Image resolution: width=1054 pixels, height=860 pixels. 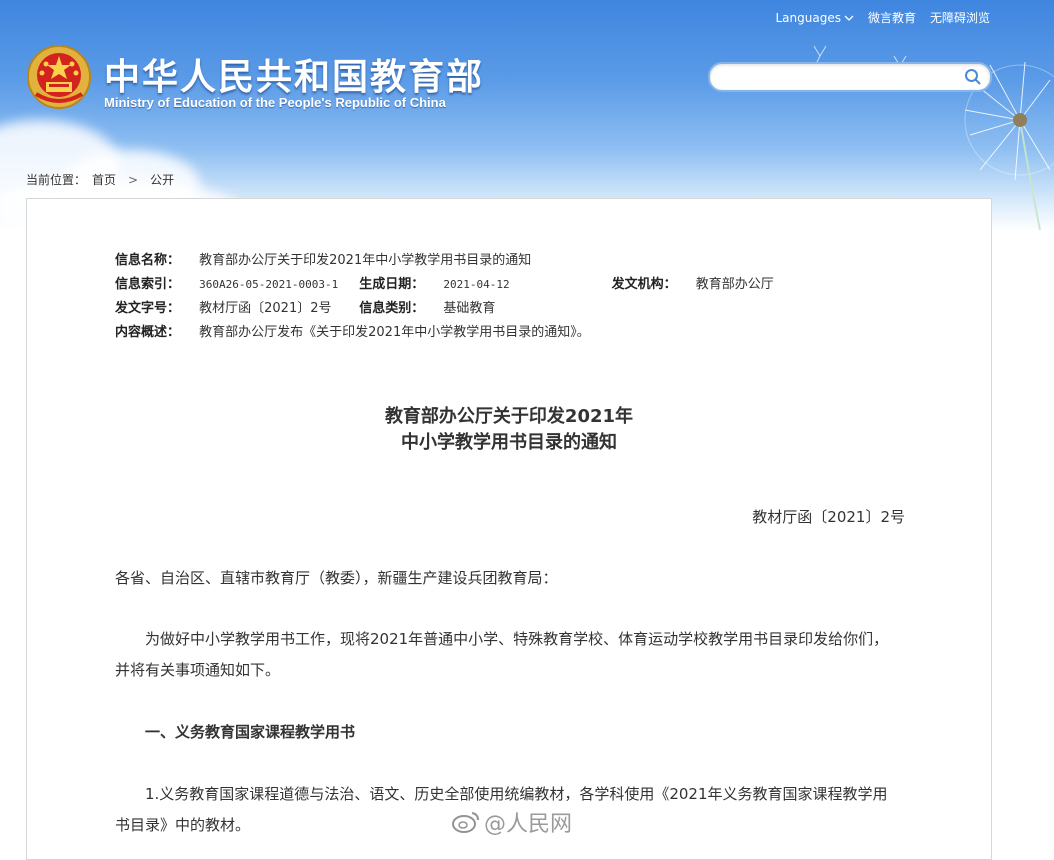 What do you see at coordinates (509, 416) in the screenshot?
I see `document-title-line1: 教育部办公厅关于印发2021年` at bounding box center [509, 416].